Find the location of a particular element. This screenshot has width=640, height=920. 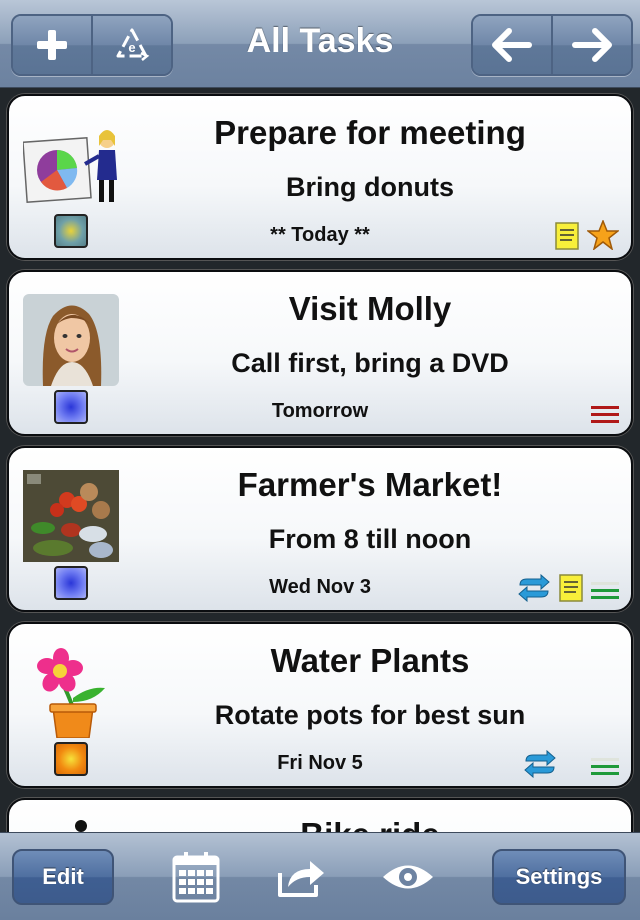

navigation-bar: e All Tasks is located at coordinates (320, 44).